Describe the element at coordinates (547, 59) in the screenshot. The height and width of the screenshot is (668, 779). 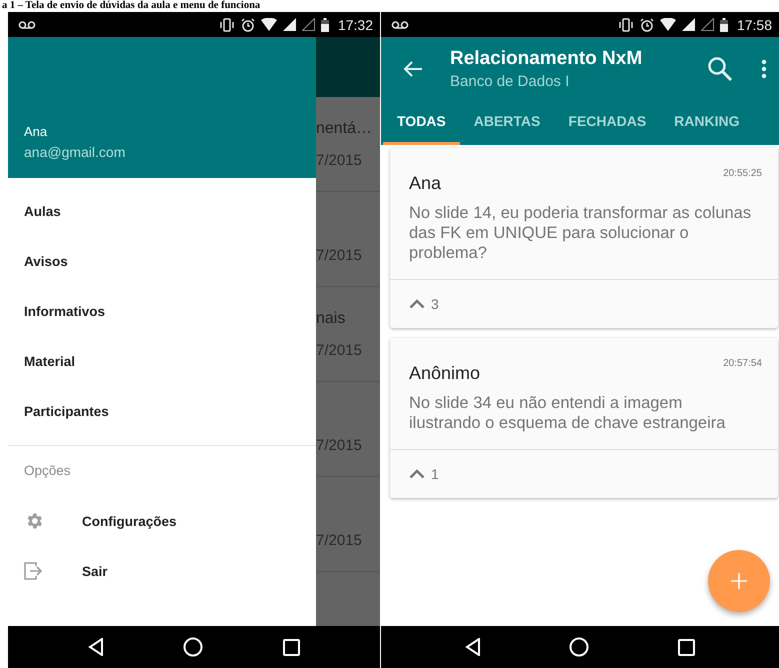
I see `screen-title: Relacionamento NxM` at that location.